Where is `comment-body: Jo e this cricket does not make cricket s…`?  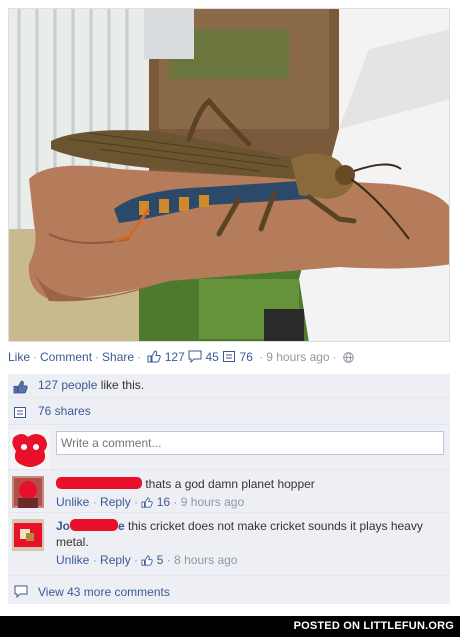 comment-body: Jo e this cricket does not make cricket s… is located at coordinates (249, 543).